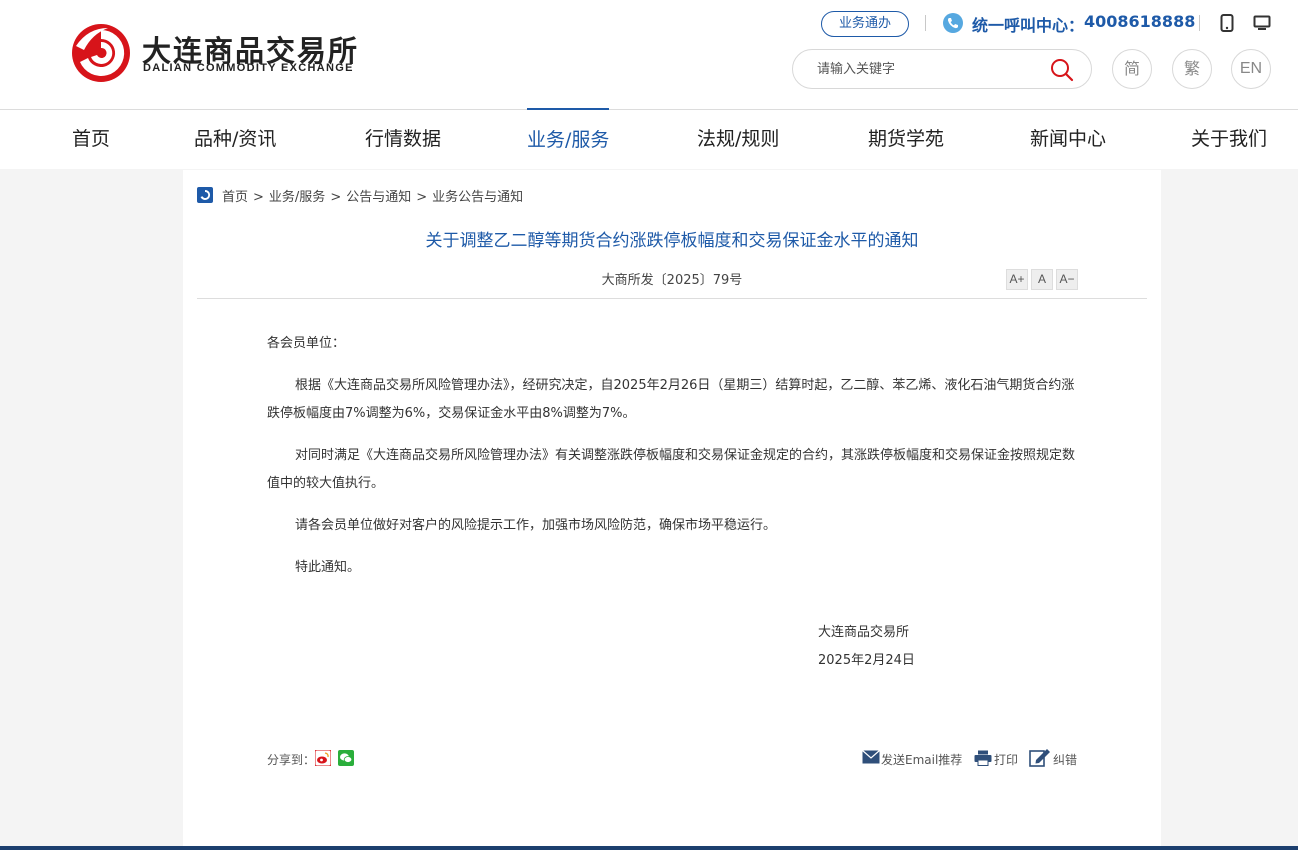 The image size is (1298, 850). I want to click on search-box, so click(942, 69).